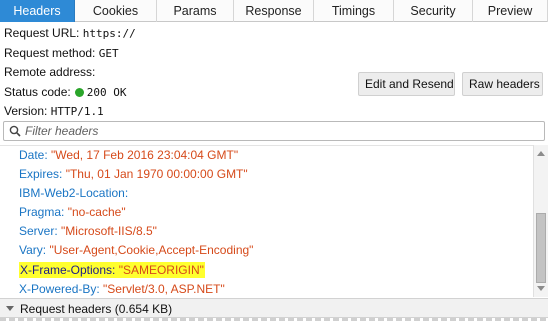 This screenshot has height=321, width=548. I want to click on tab-preview: Preview, so click(510, 11).